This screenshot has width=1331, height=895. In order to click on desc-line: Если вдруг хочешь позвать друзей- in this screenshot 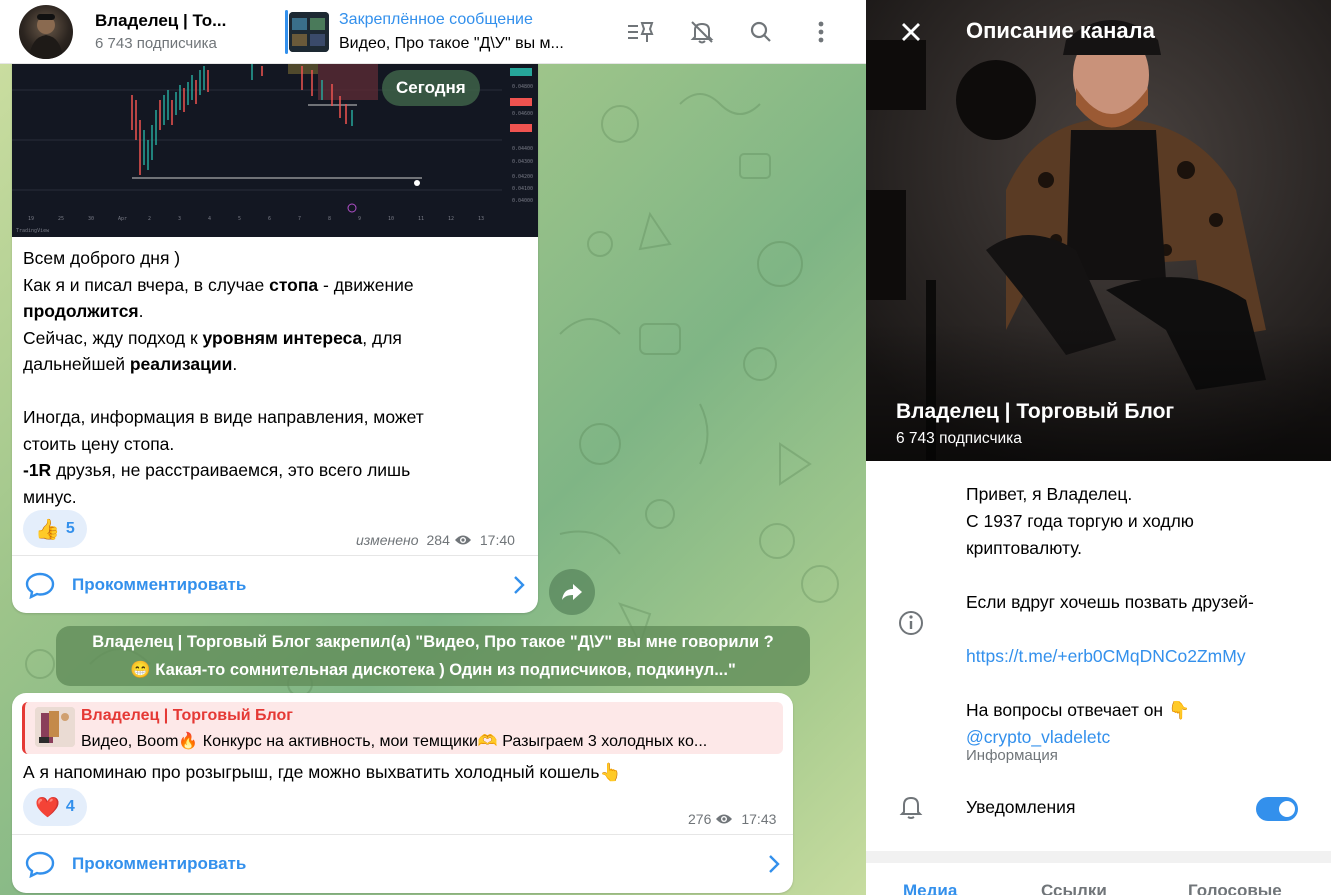, I will do `click(1110, 602)`.